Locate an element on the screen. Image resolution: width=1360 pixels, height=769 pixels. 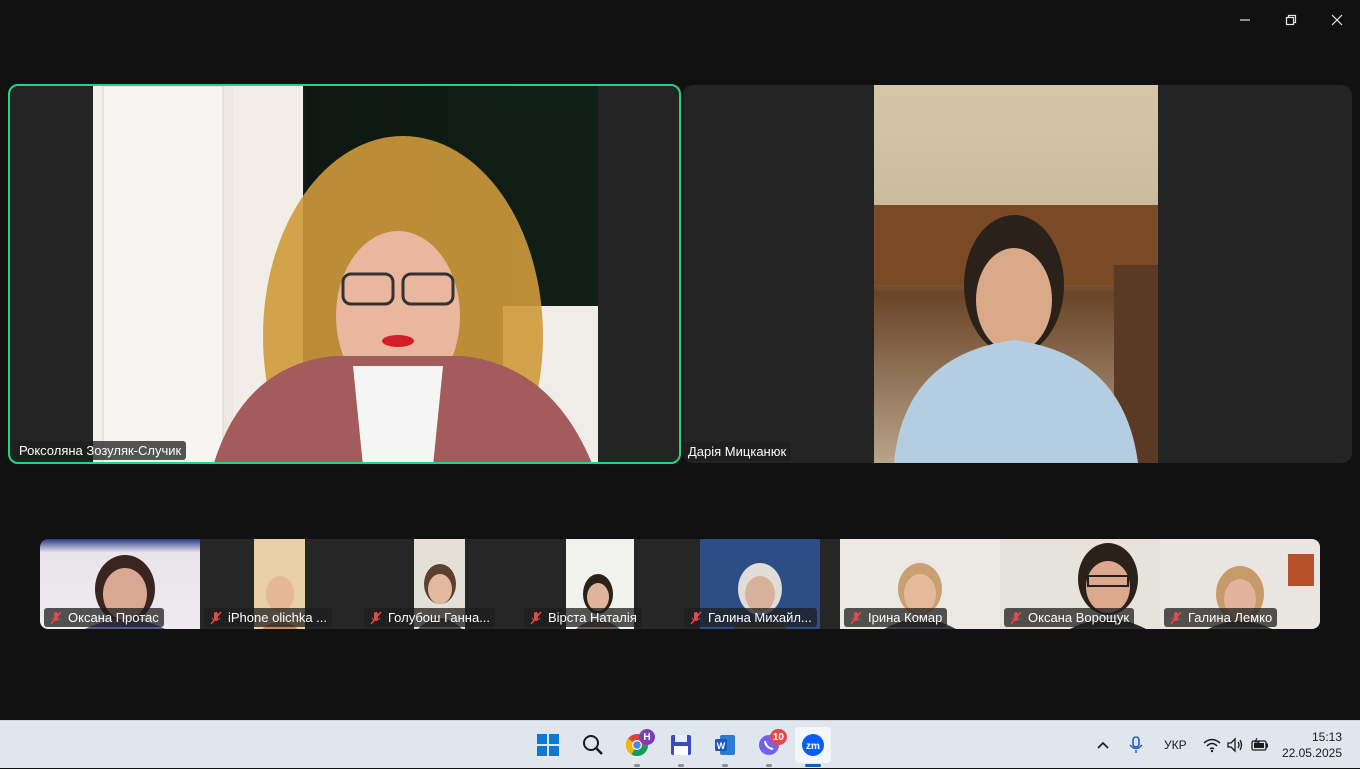
participant-thumbnail: Оксана Протас is located at coordinates (120, 584).